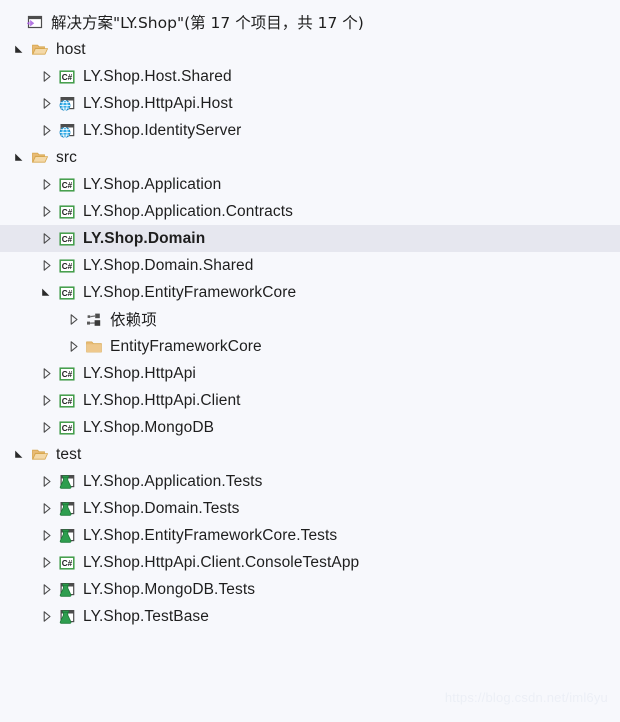 The width and height of the screenshot is (620, 722). I want to click on tree-item-label: LY.Shop.MongoDB, so click(149, 427).